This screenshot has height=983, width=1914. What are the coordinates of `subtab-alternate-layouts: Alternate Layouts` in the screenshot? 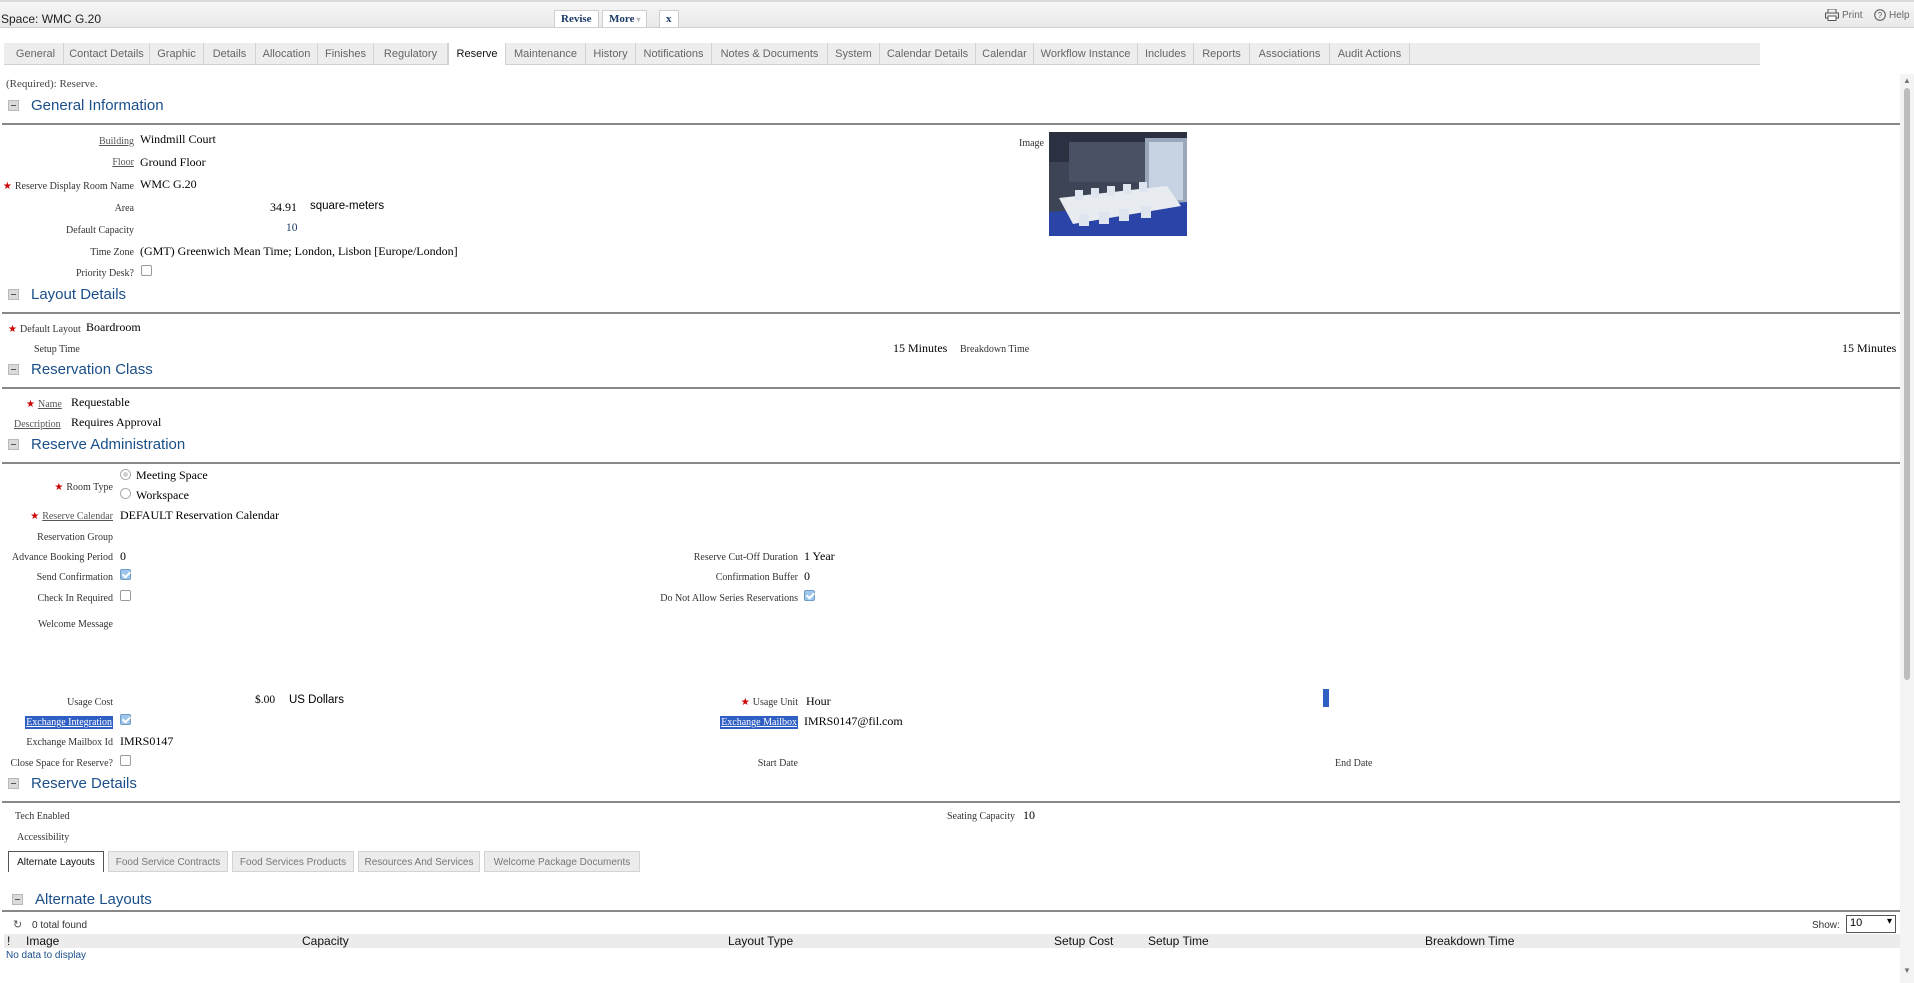 It's located at (56, 861).